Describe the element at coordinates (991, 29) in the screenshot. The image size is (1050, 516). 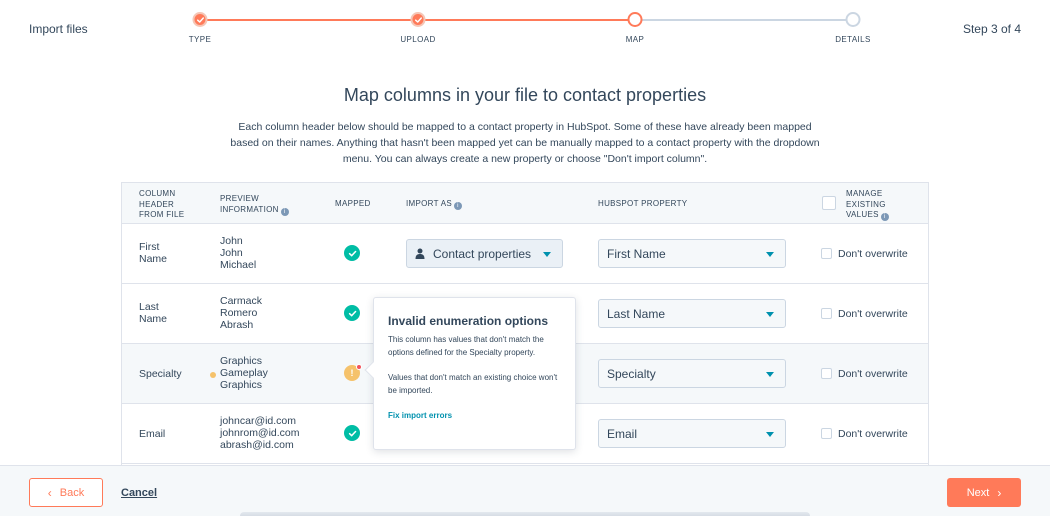
I see `step-count: Step 3 of 4` at that location.